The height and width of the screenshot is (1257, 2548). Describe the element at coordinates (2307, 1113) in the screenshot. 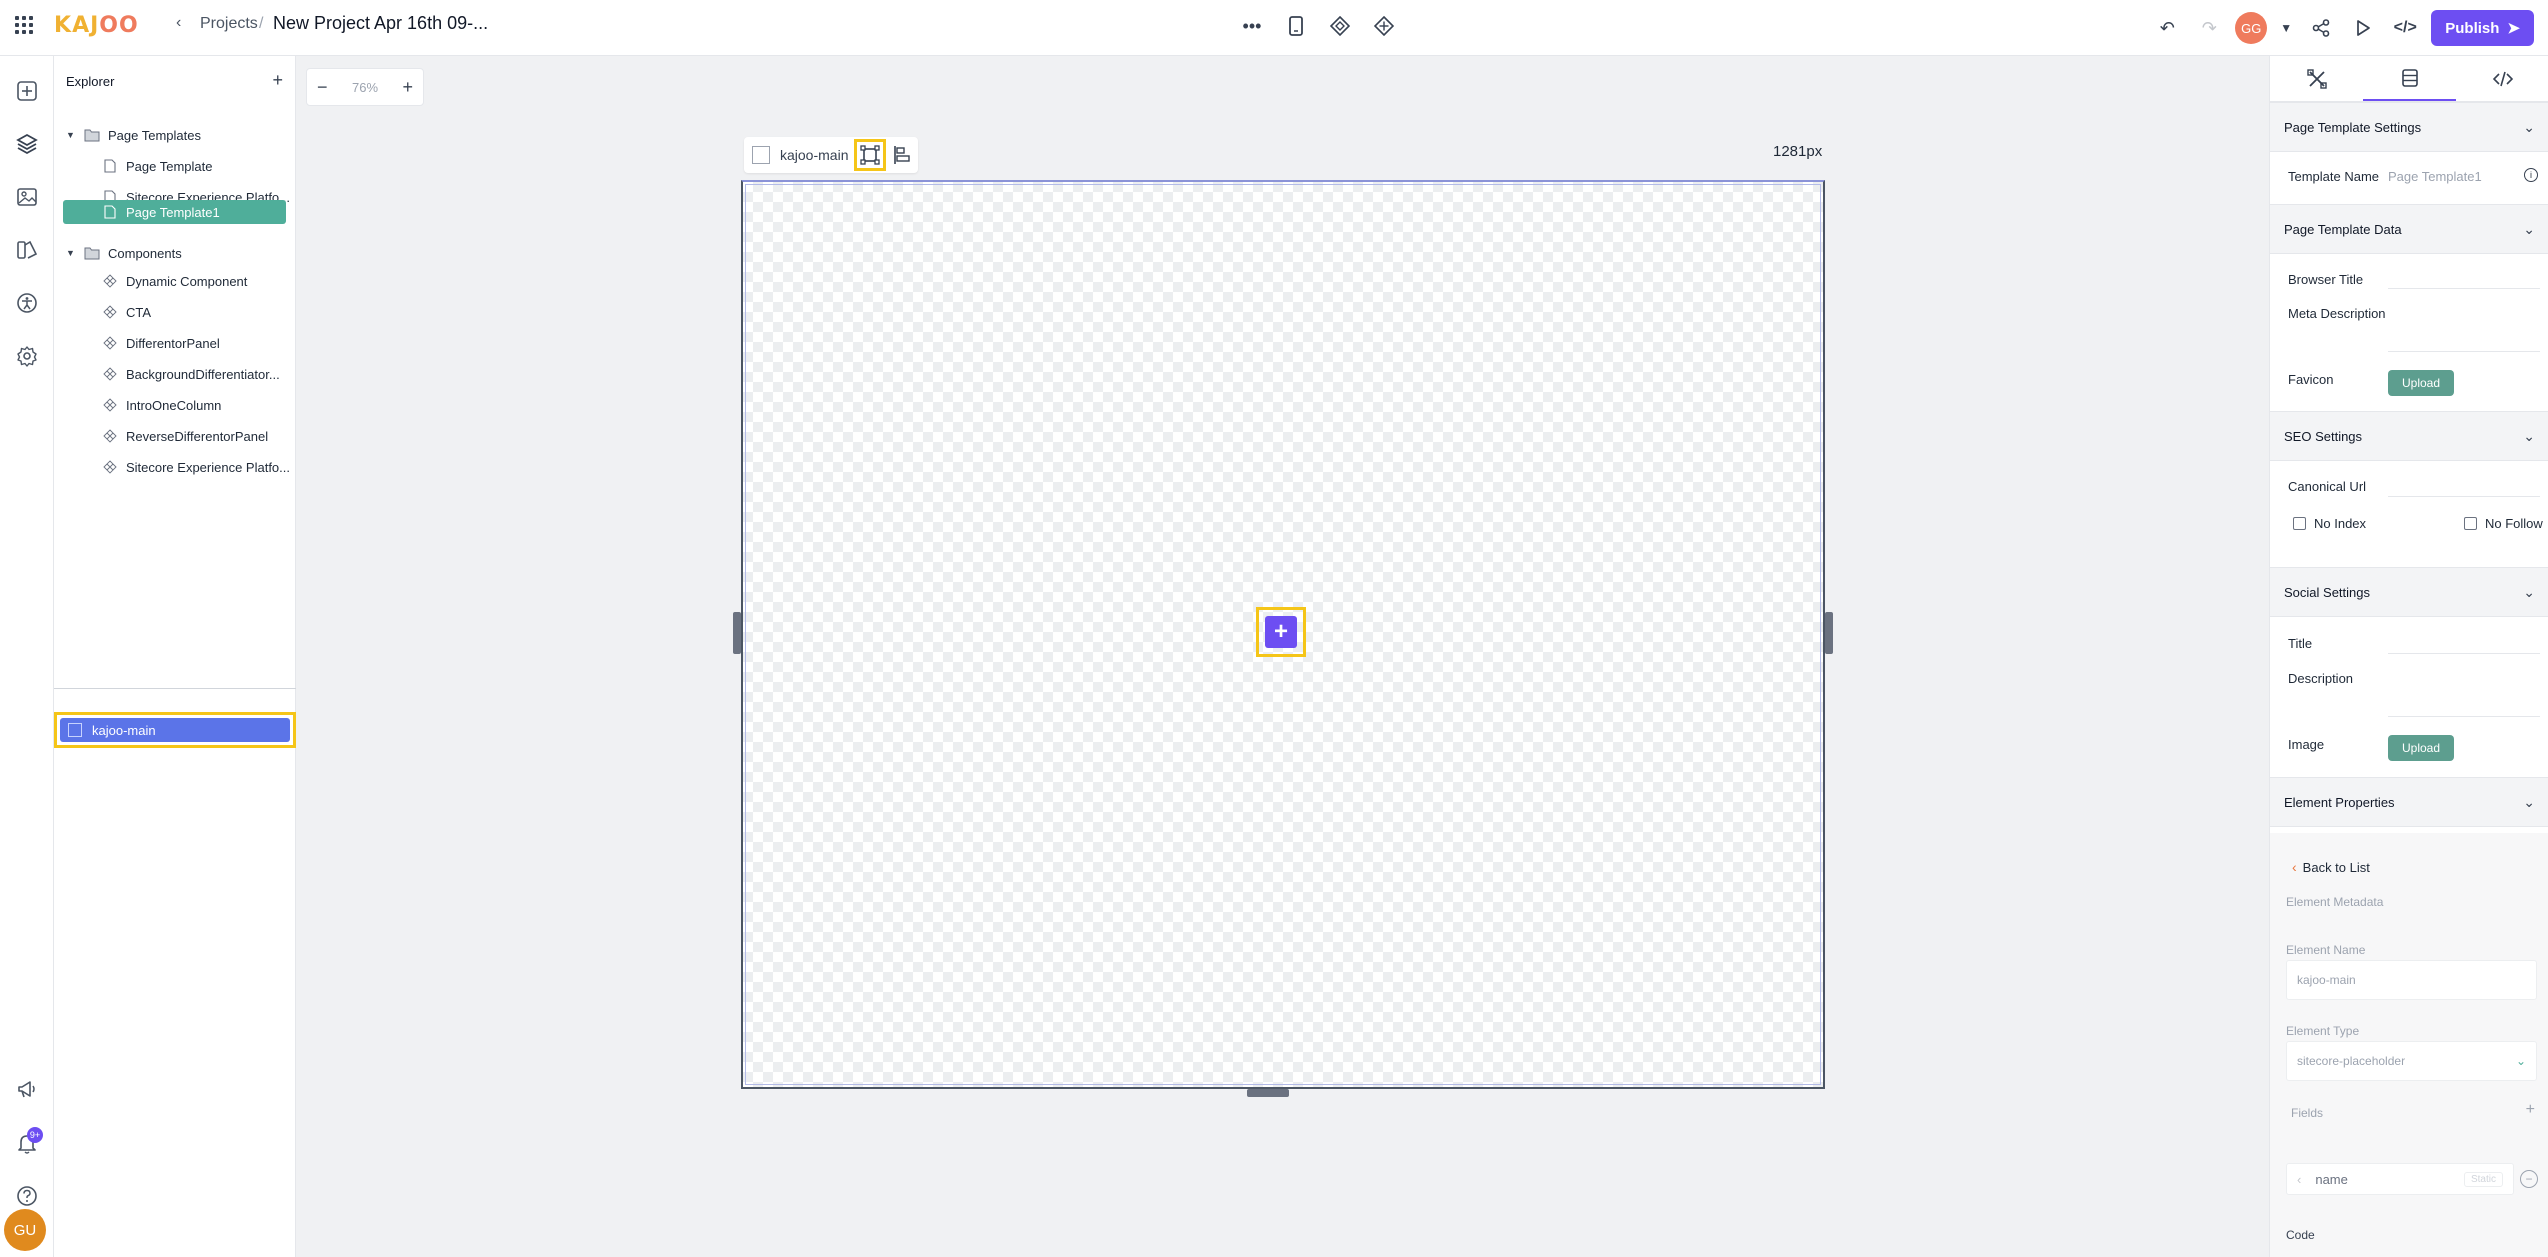

I see `fields-label: Fields` at that location.